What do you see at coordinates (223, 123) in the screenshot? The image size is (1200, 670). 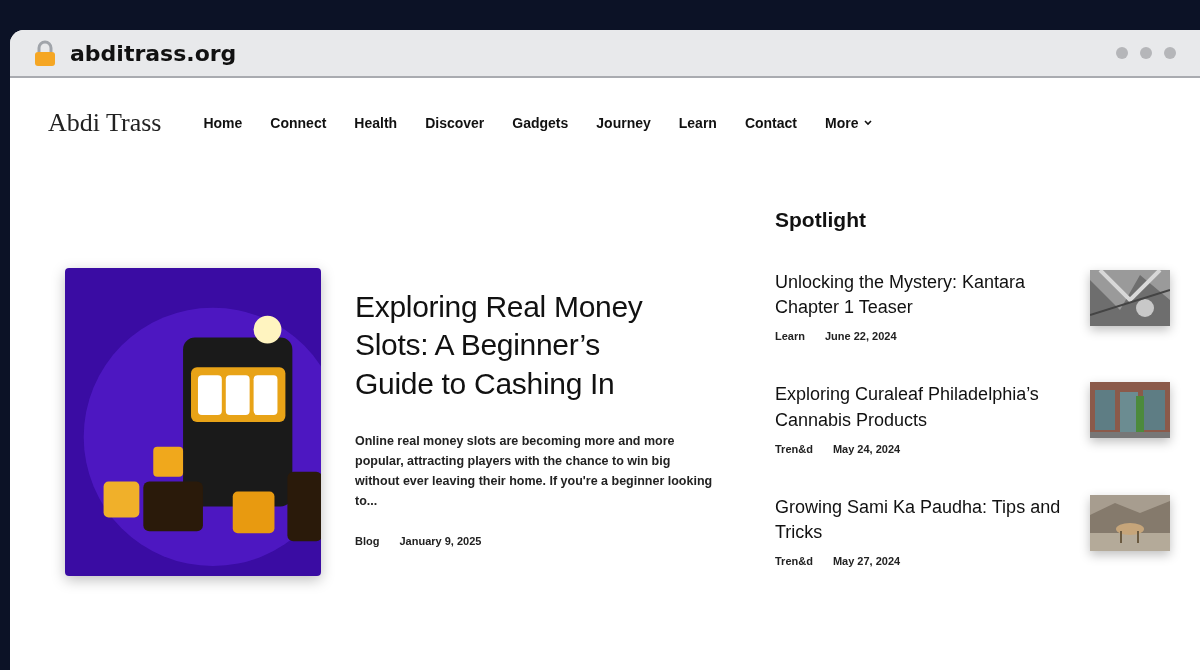 I see `nav-link: Home` at bounding box center [223, 123].